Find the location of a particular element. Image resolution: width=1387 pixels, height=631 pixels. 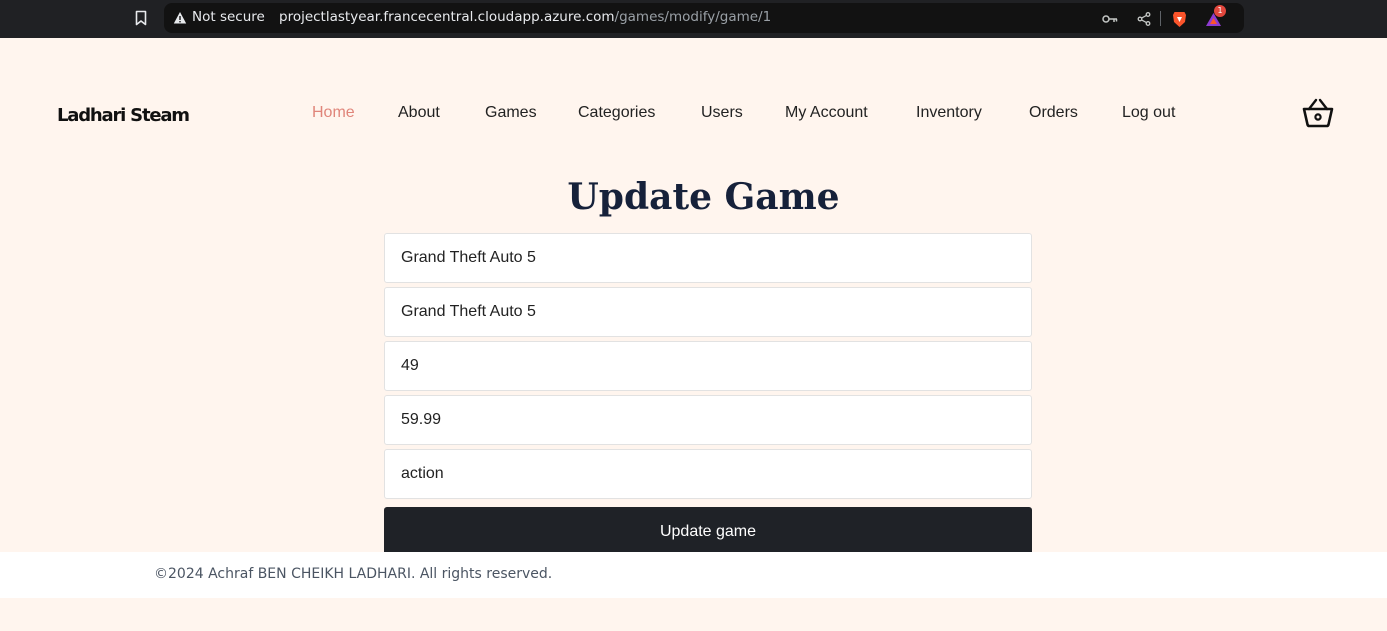

game-name-field is located at coordinates (708, 258).